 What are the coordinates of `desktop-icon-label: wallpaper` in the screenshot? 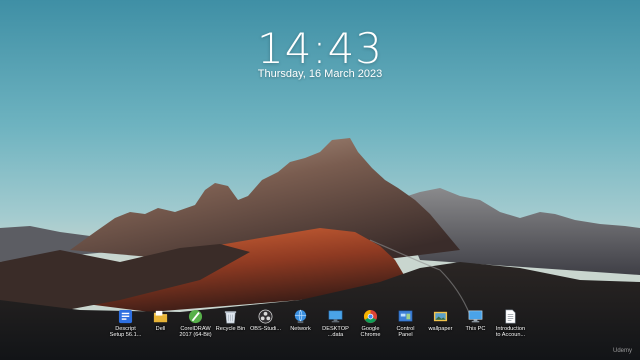 It's located at (440, 329).